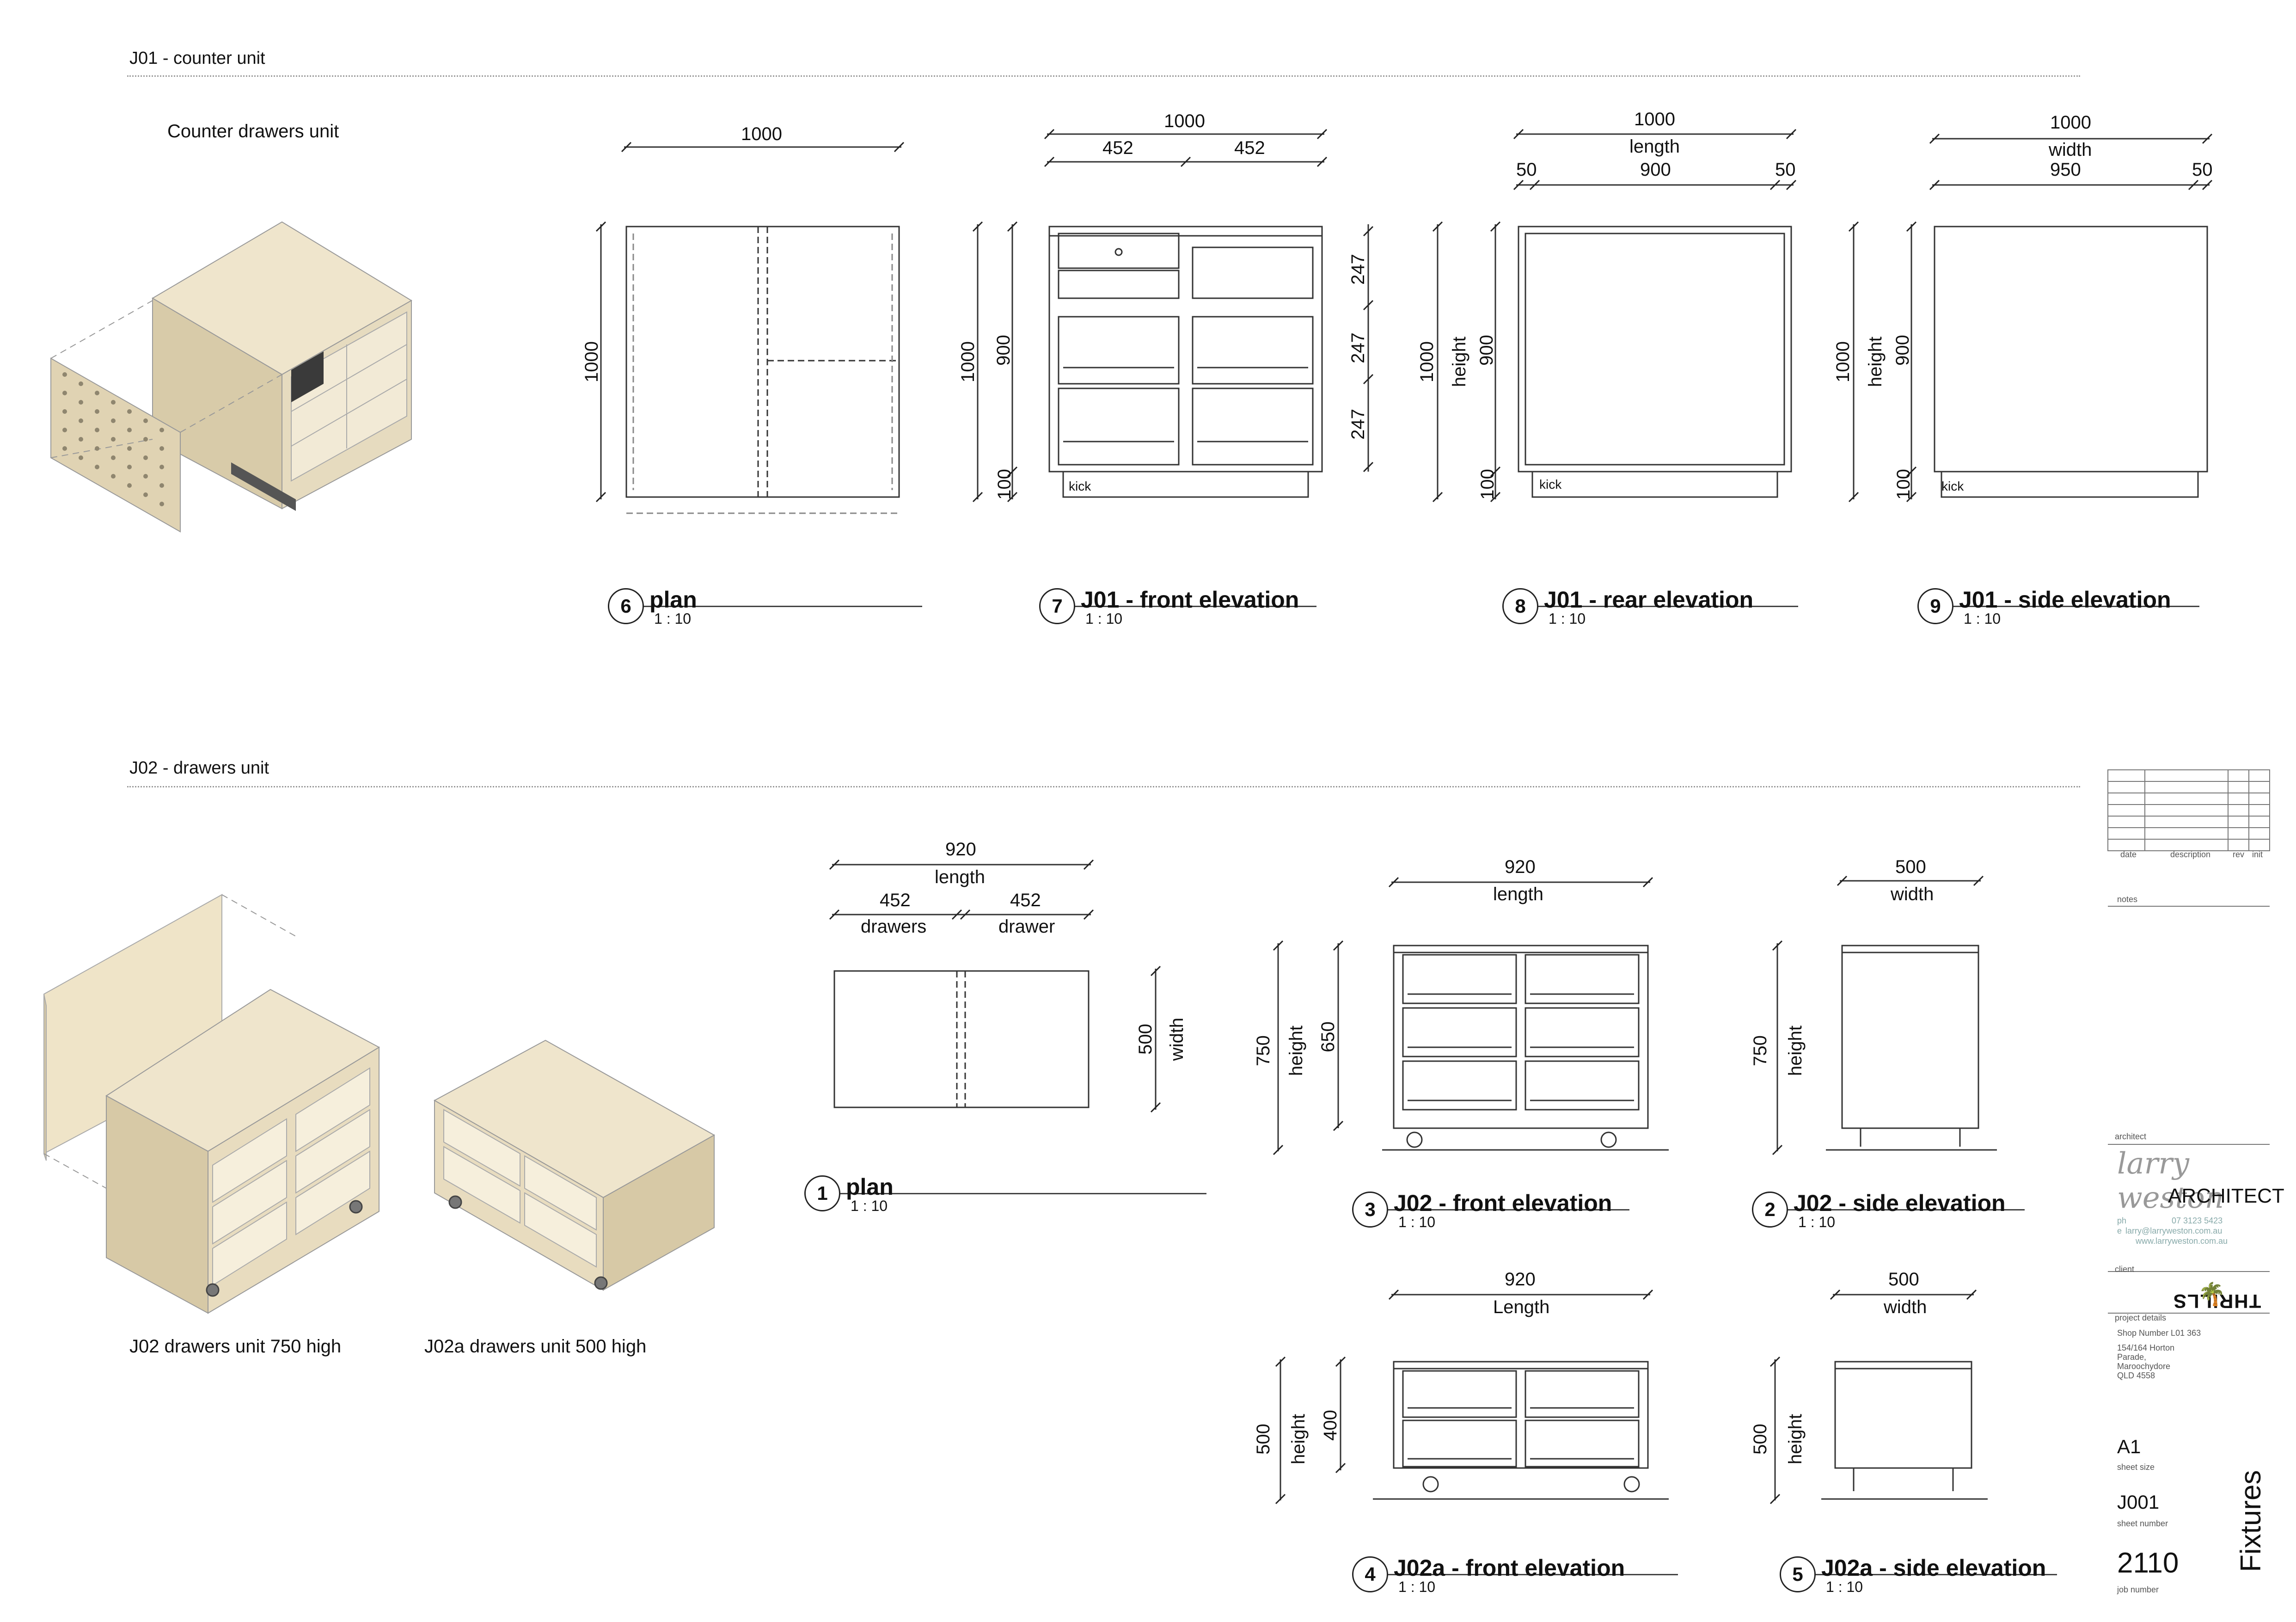 Image resolution: width=2296 pixels, height=1622 pixels. What do you see at coordinates (1655, 170) in the screenshot?
I see `dim-rear-inner: 900` at bounding box center [1655, 170].